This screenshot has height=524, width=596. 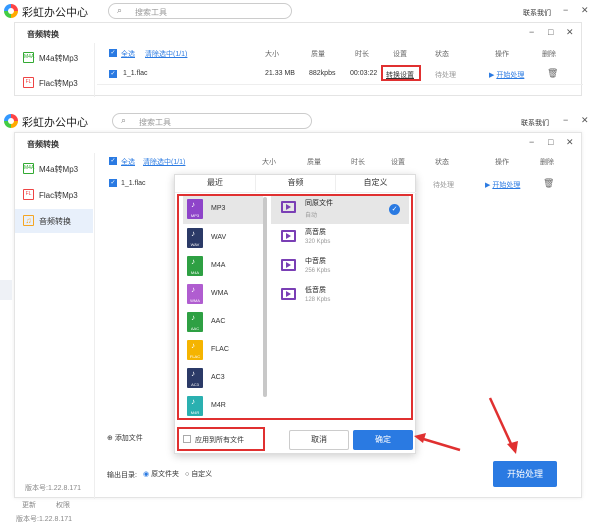 What do you see at coordinates (512, 447) in the screenshot?
I see `arrow-head-start` at bounding box center [512, 447].